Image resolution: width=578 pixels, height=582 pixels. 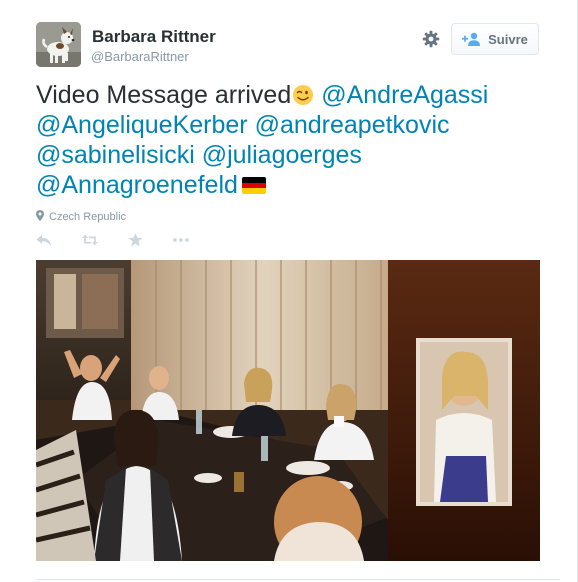 What do you see at coordinates (115, 155) in the screenshot?
I see `mention-link: @sabinelisicki` at bounding box center [115, 155].